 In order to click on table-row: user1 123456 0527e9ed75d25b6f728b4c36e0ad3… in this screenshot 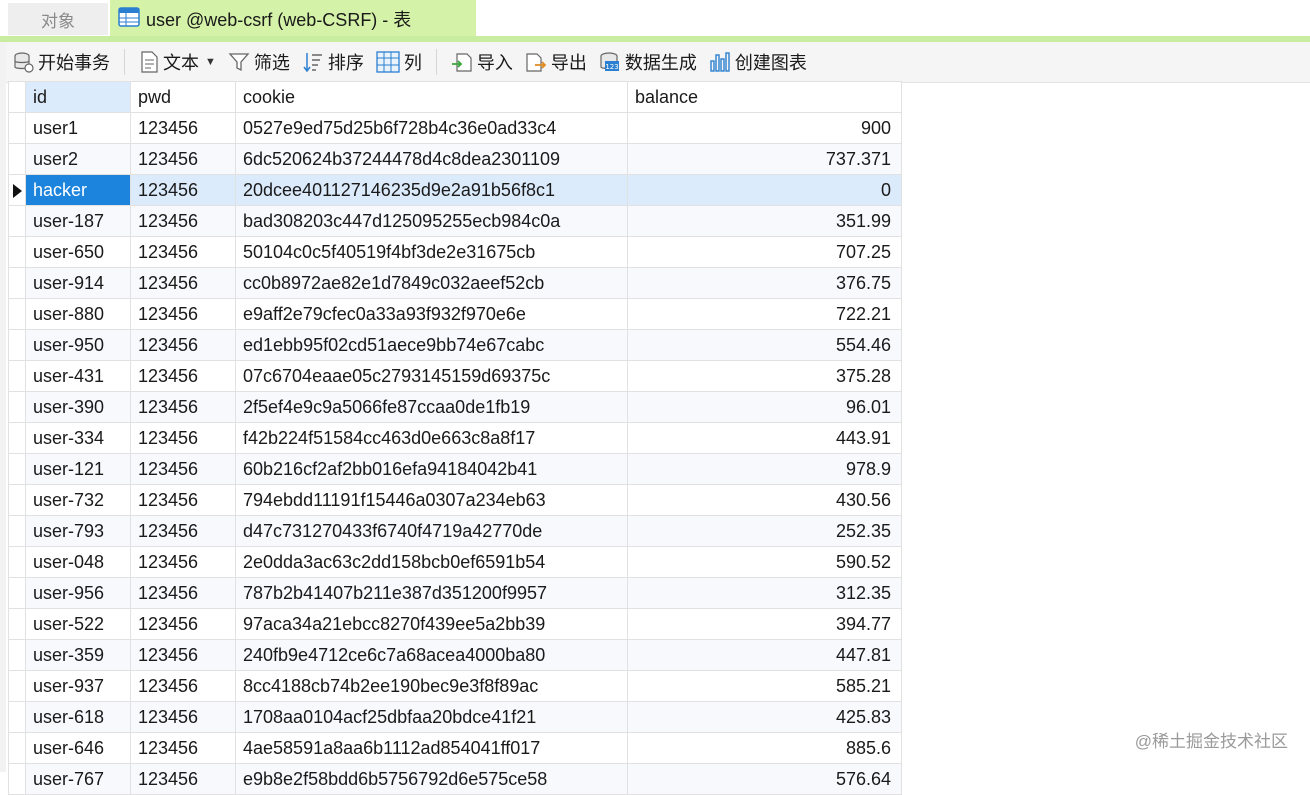, I will do `click(455, 128)`.